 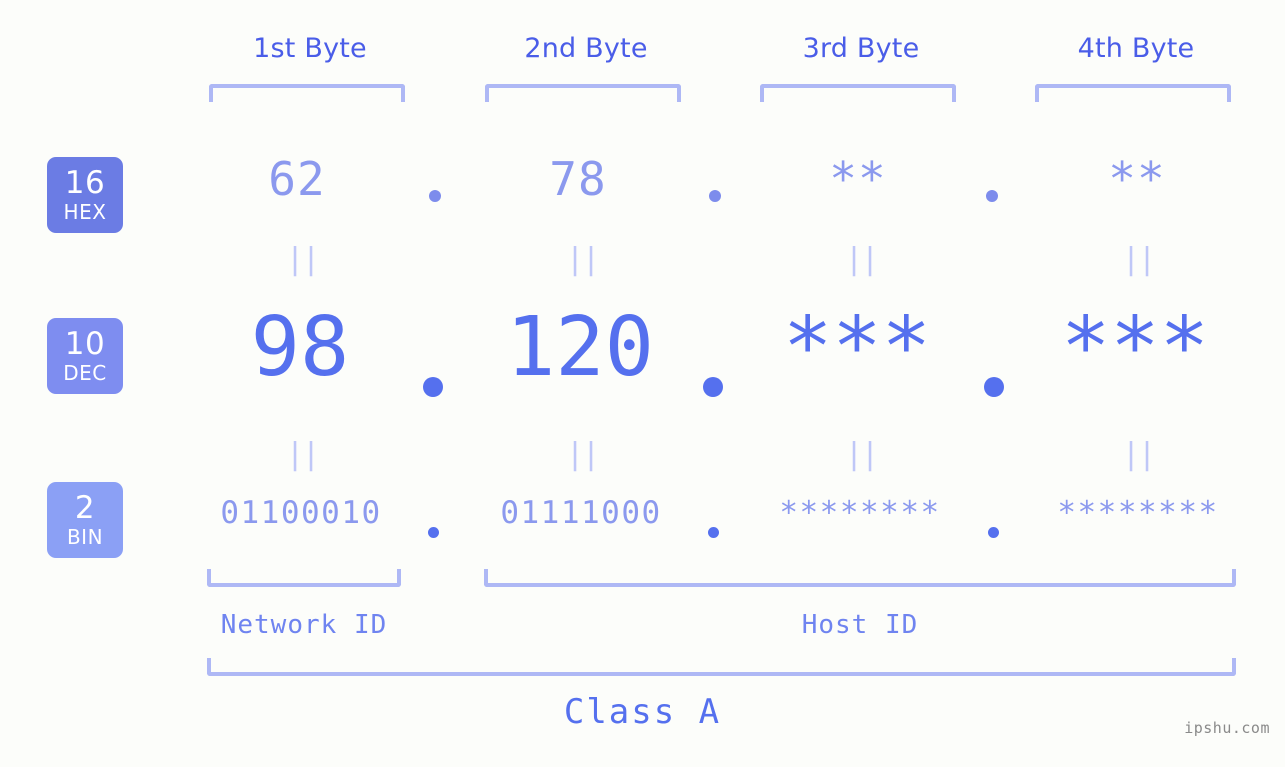 I want to click on base-badge-dec-name: DEC, so click(x=85, y=373).